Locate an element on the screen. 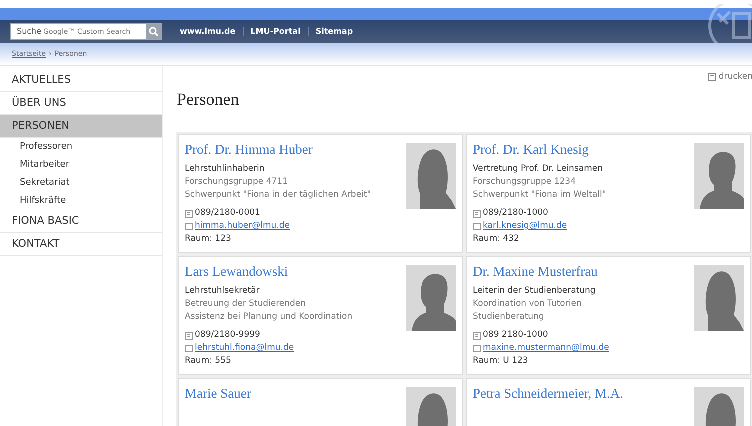 Image resolution: width=752 pixels, height=426 pixels. page-title: Personen is located at coordinates (208, 100).